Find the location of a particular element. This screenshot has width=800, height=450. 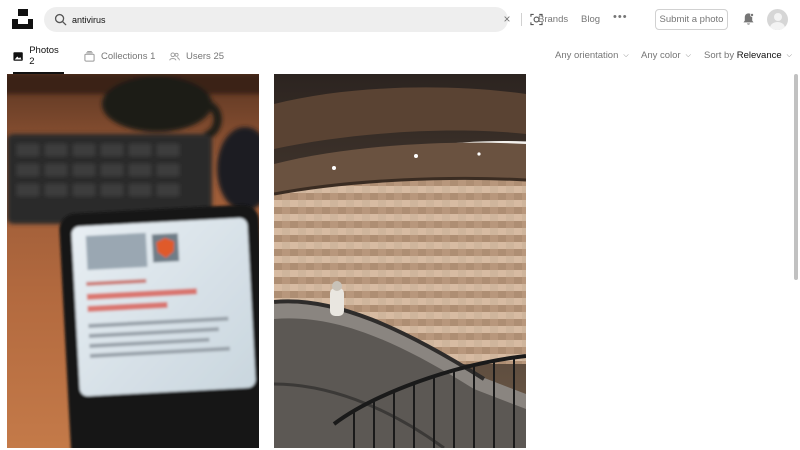

user-avatar-icon is located at coordinates (777, 19).